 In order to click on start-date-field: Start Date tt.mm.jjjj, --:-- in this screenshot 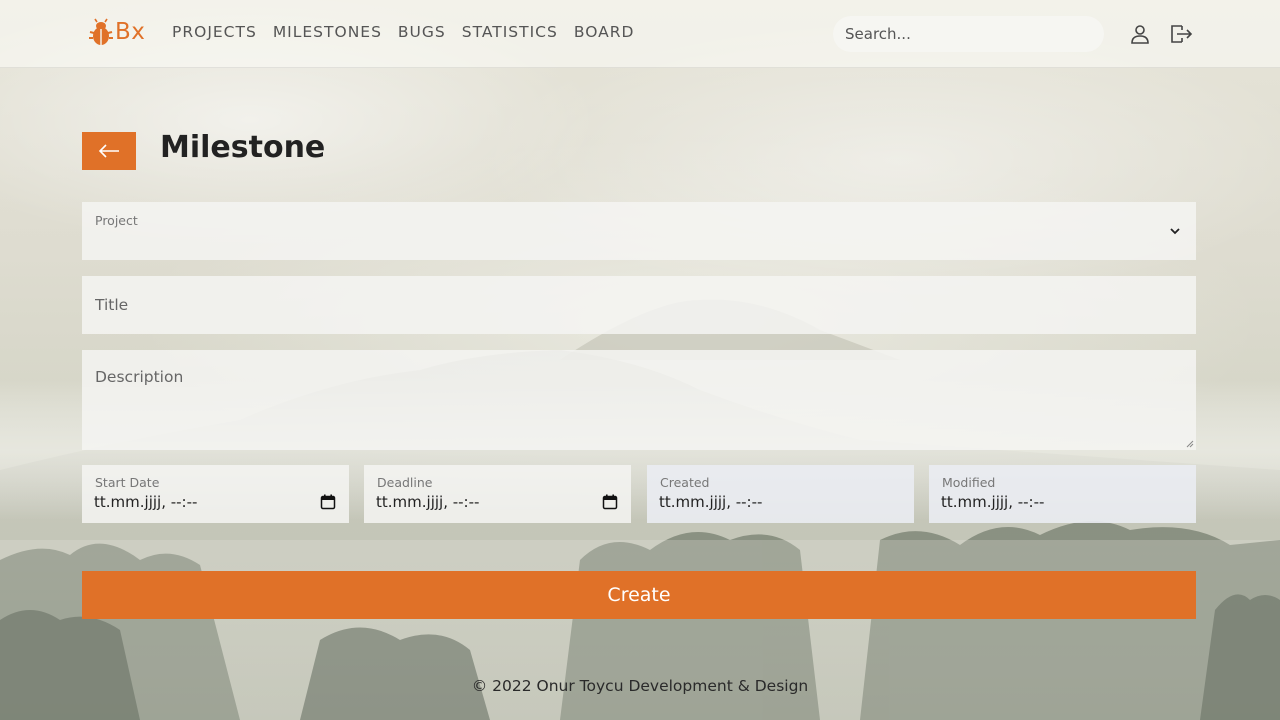, I will do `click(215, 494)`.